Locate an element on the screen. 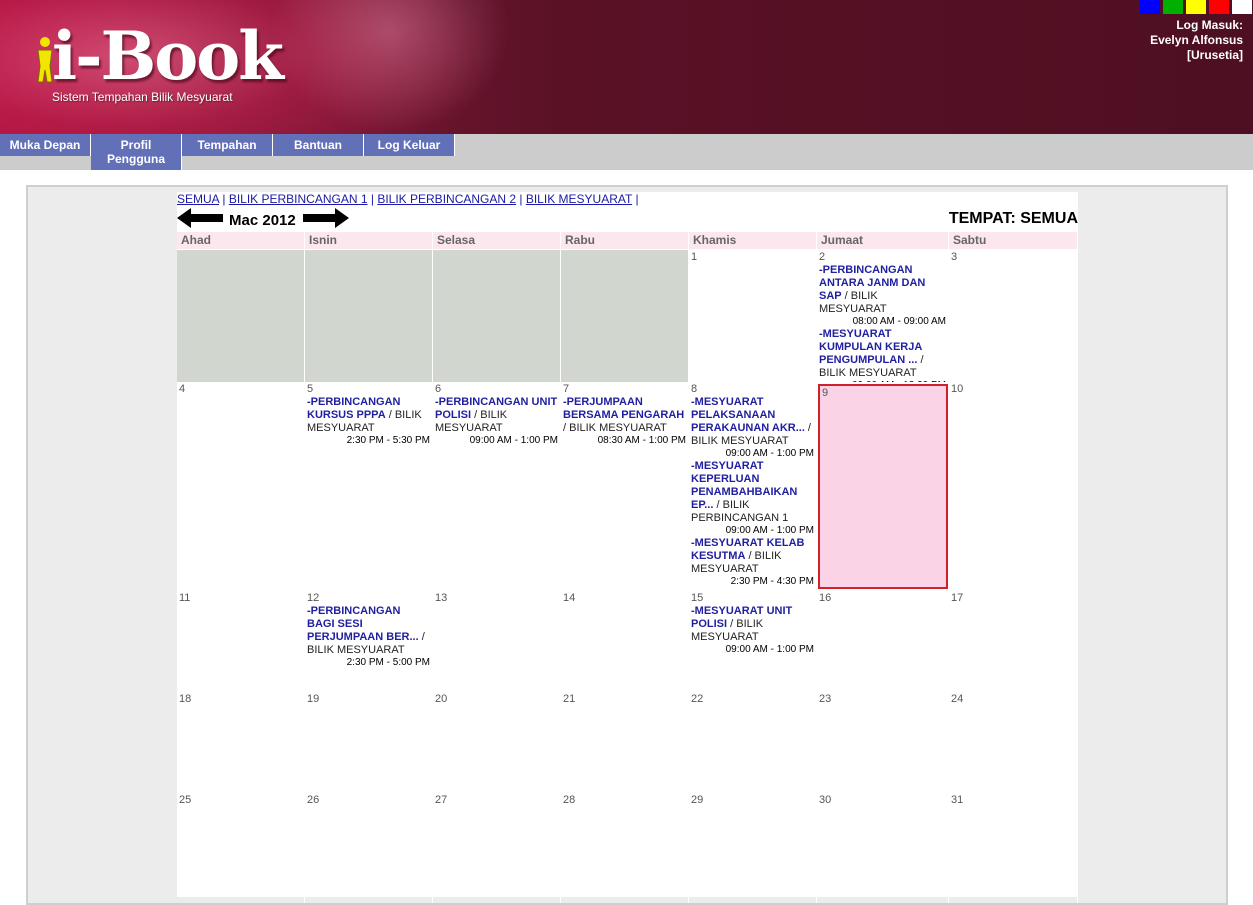 This screenshot has height=905, width=1253. calendar-cell: 28 is located at coordinates (625, 848).